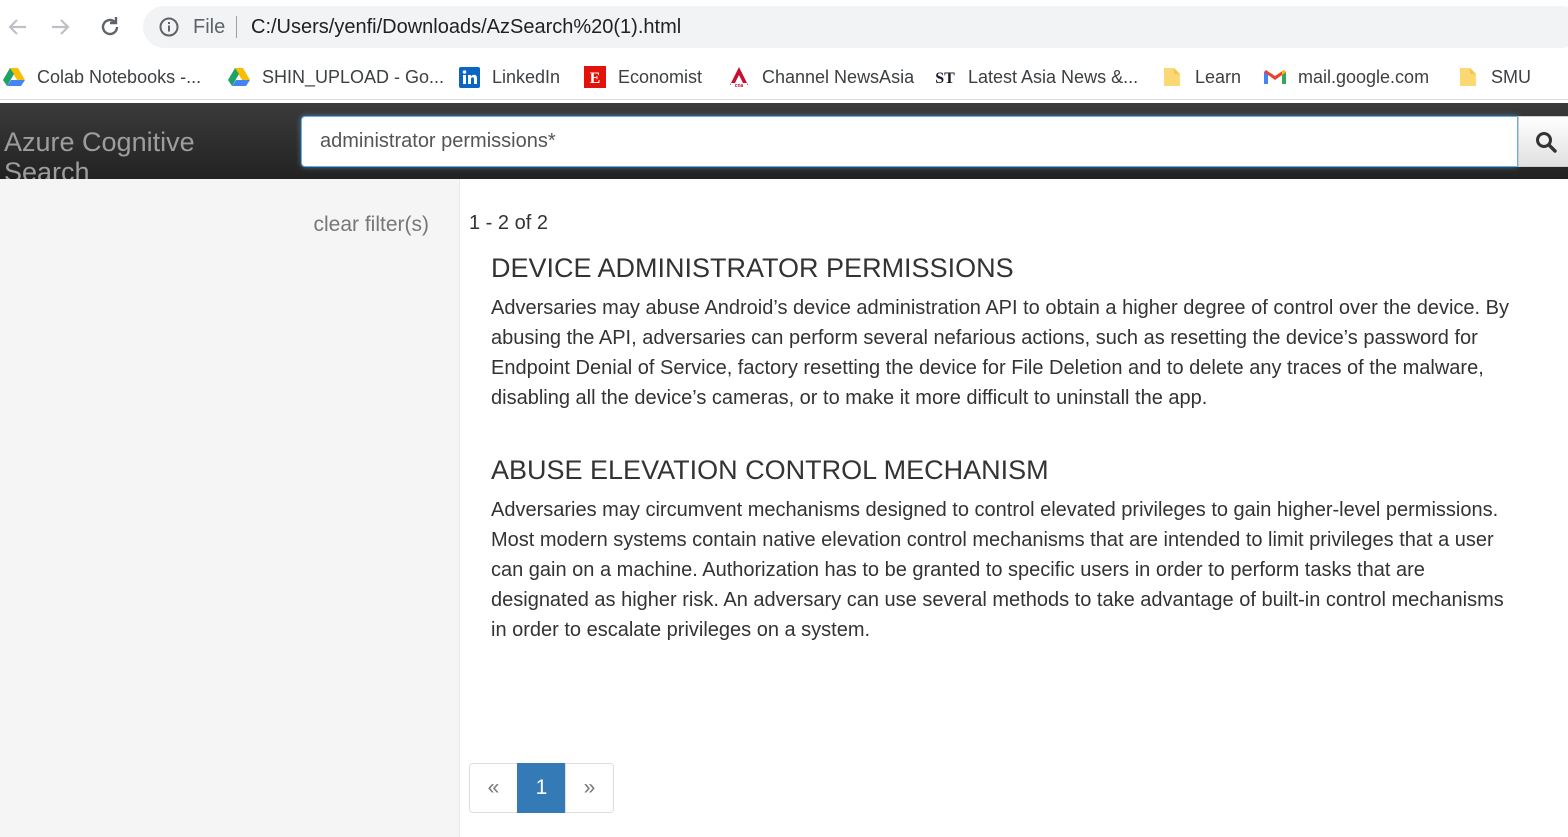 The image size is (1568, 837). What do you see at coordinates (169, 27) in the screenshot?
I see `info-icon` at bounding box center [169, 27].